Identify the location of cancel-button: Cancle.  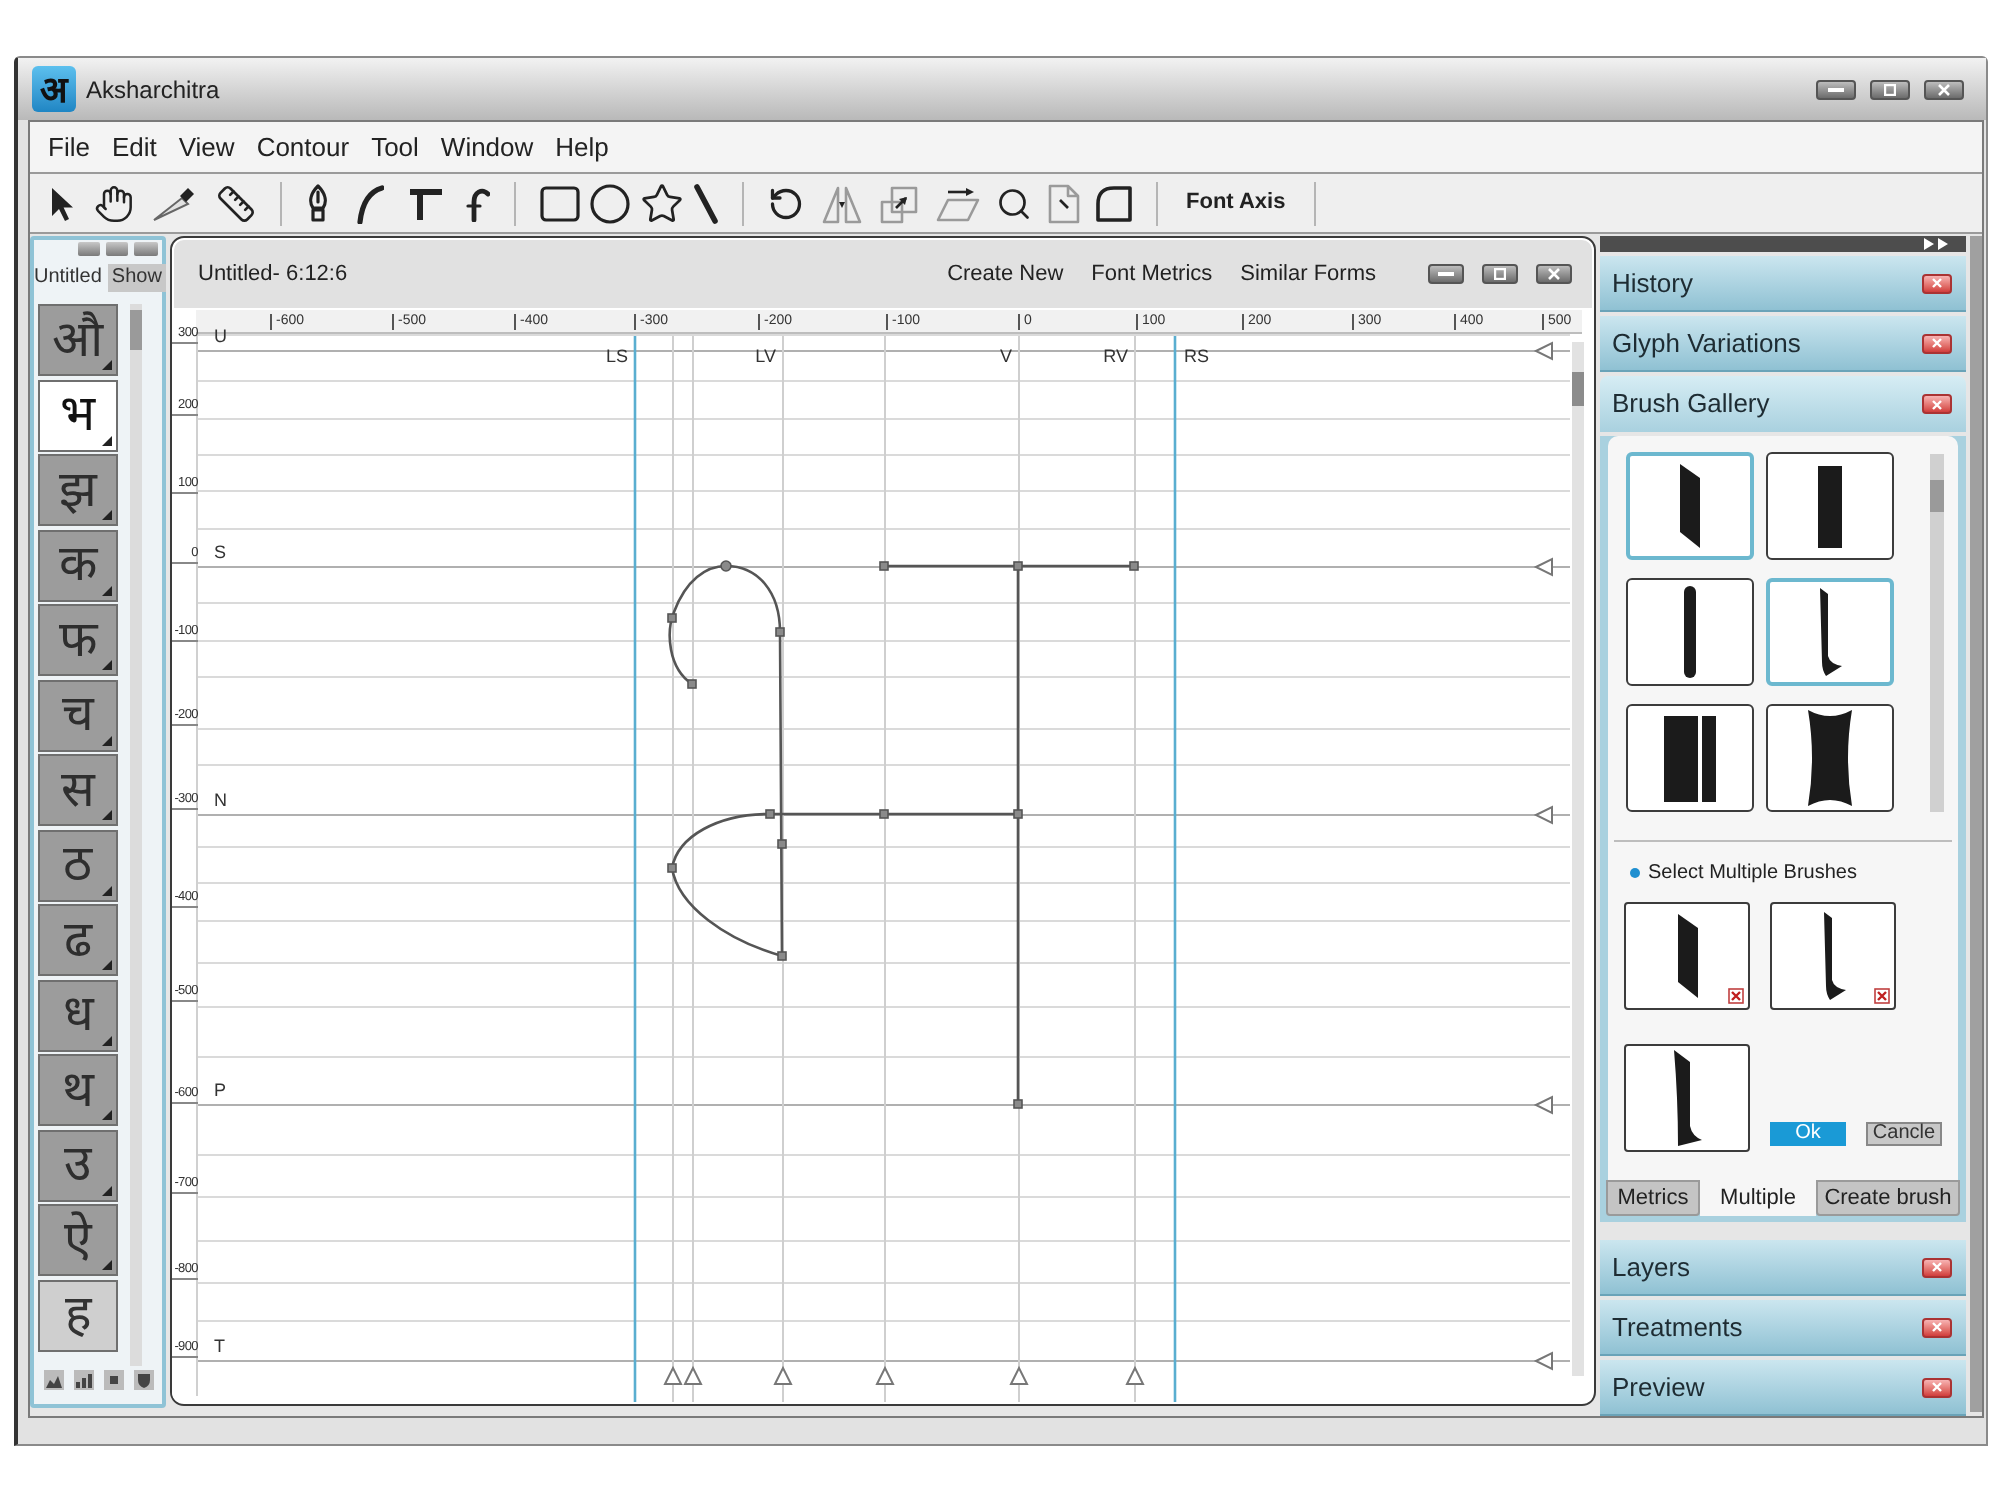
(1904, 1134).